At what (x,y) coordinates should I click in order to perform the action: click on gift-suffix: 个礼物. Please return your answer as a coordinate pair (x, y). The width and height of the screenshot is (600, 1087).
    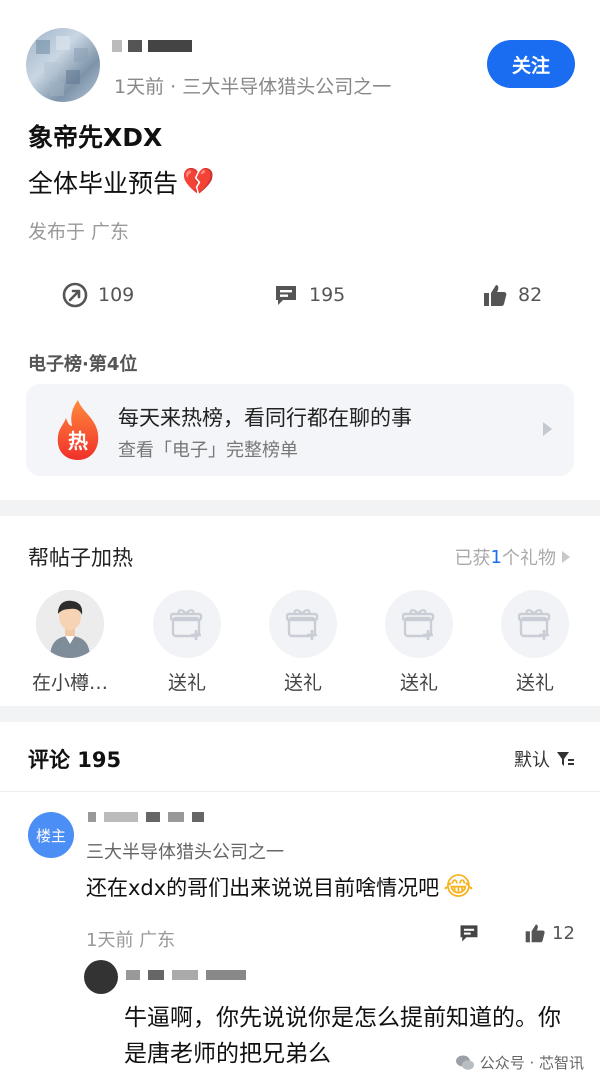
    Looking at the image, I should click on (529, 558).